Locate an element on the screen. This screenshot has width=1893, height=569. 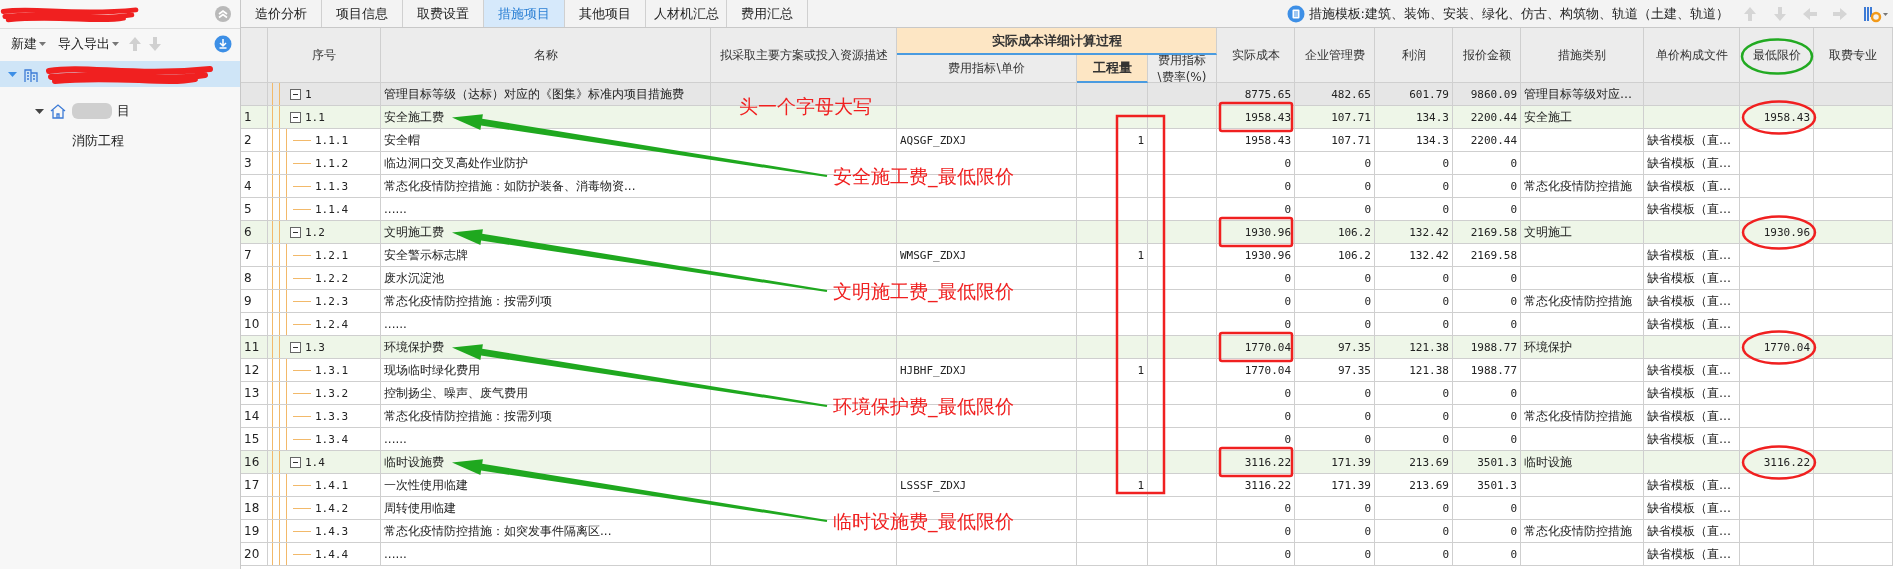
table-cell: 3501.3 is located at coordinates (1487, 462).